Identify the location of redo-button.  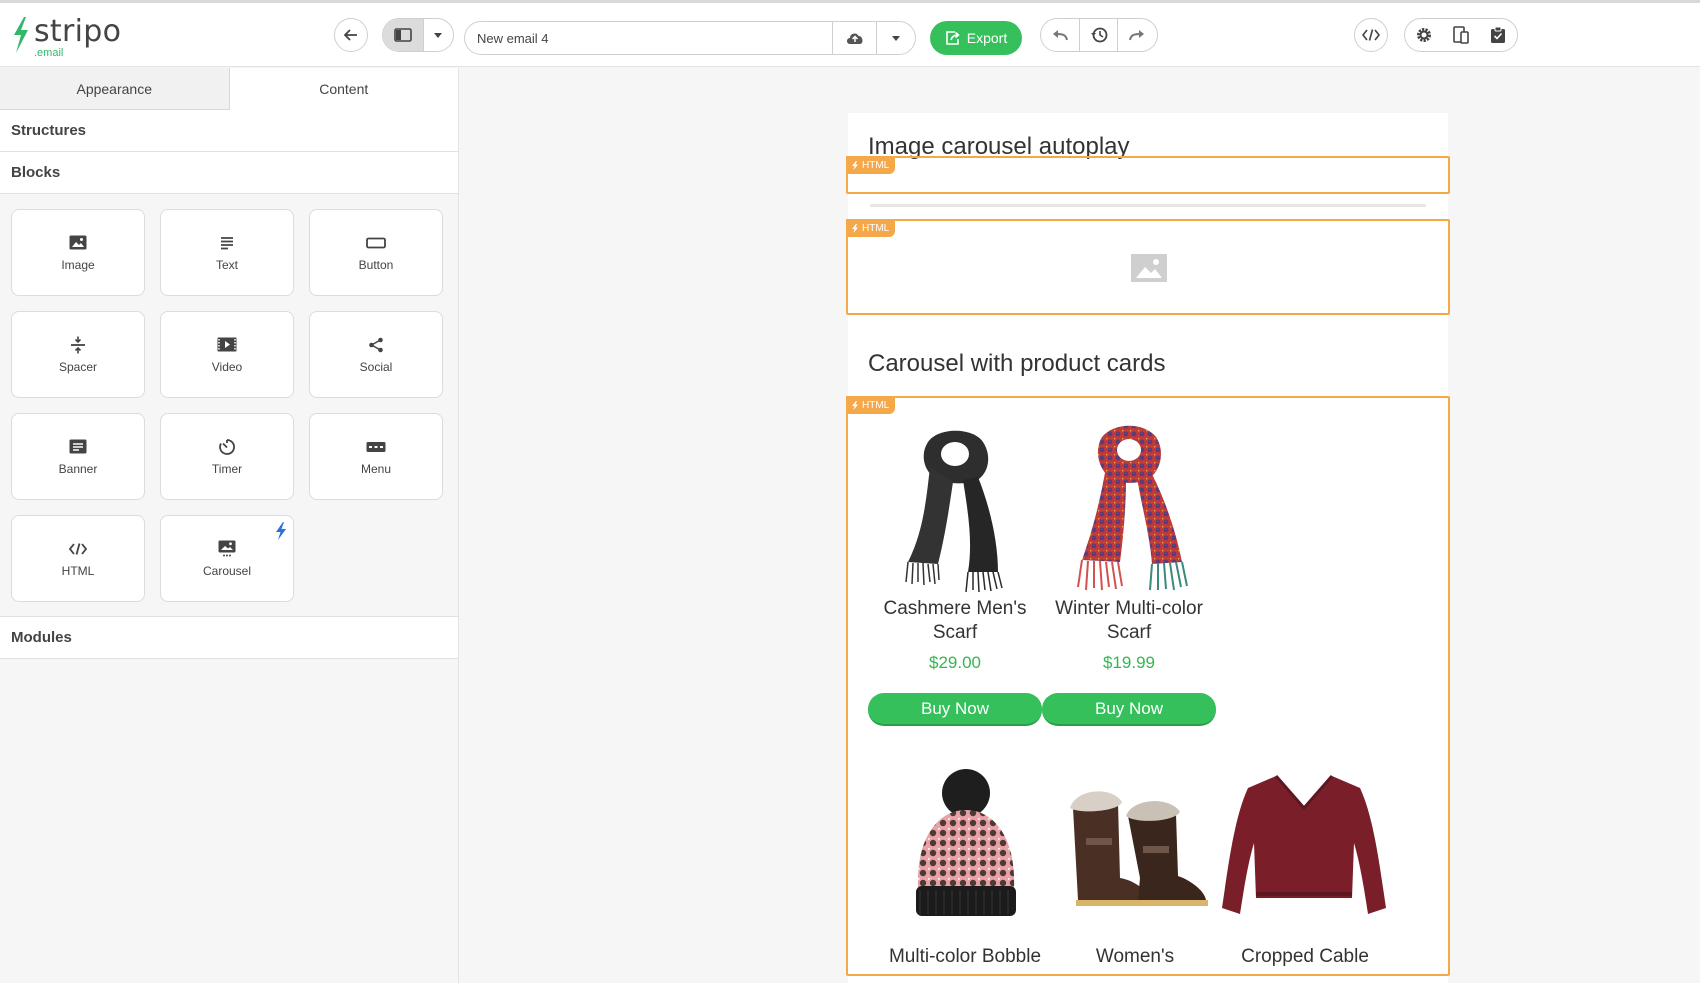
(1137, 35).